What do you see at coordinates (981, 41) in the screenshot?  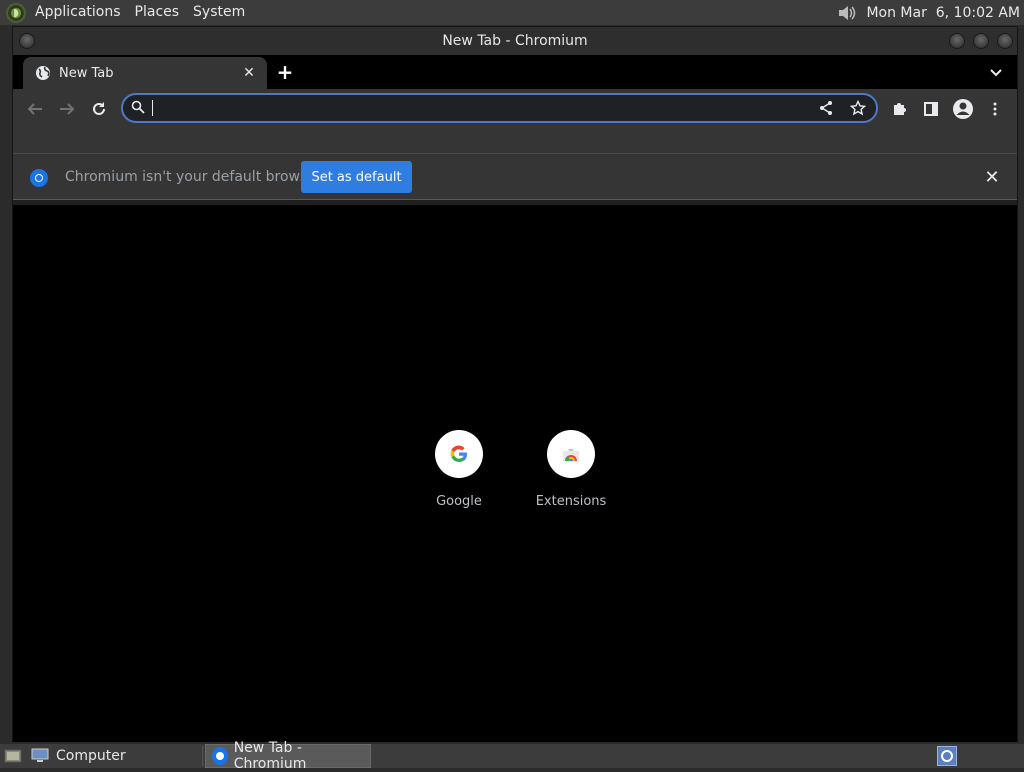 I see `maximize-button` at bounding box center [981, 41].